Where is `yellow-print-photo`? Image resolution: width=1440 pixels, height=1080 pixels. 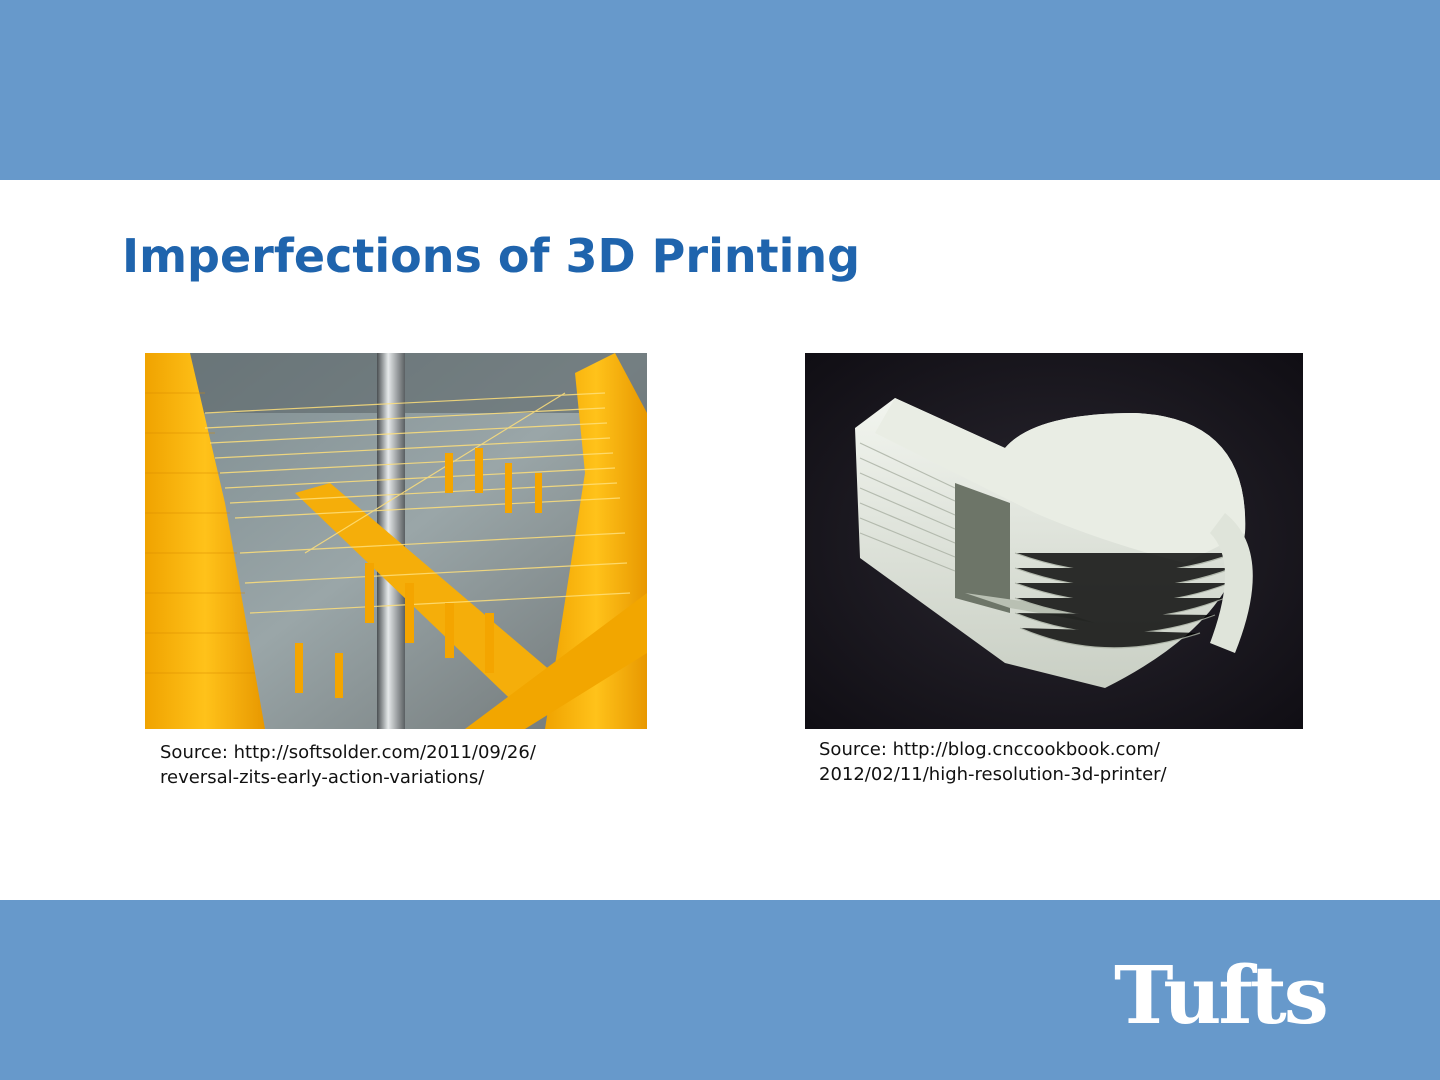
yellow-print-photo is located at coordinates (396, 541).